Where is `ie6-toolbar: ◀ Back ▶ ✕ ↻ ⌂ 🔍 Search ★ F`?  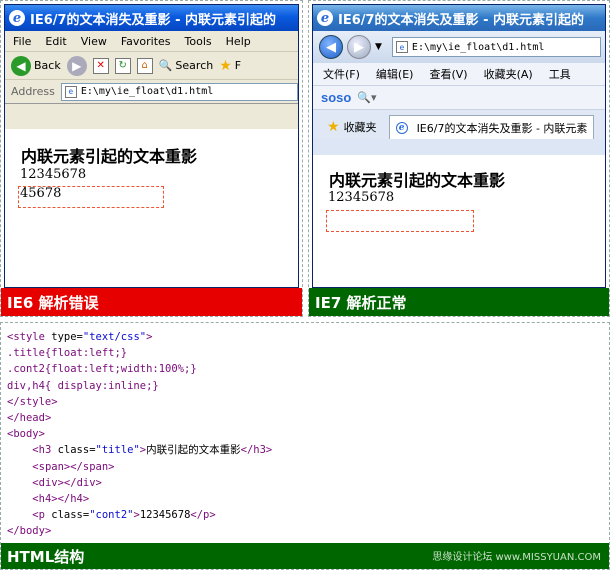
ie6-toolbar: ◀ Back ▶ ✕ ↻ ⌂ 🔍 Search ★ F is located at coordinates (151, 66).